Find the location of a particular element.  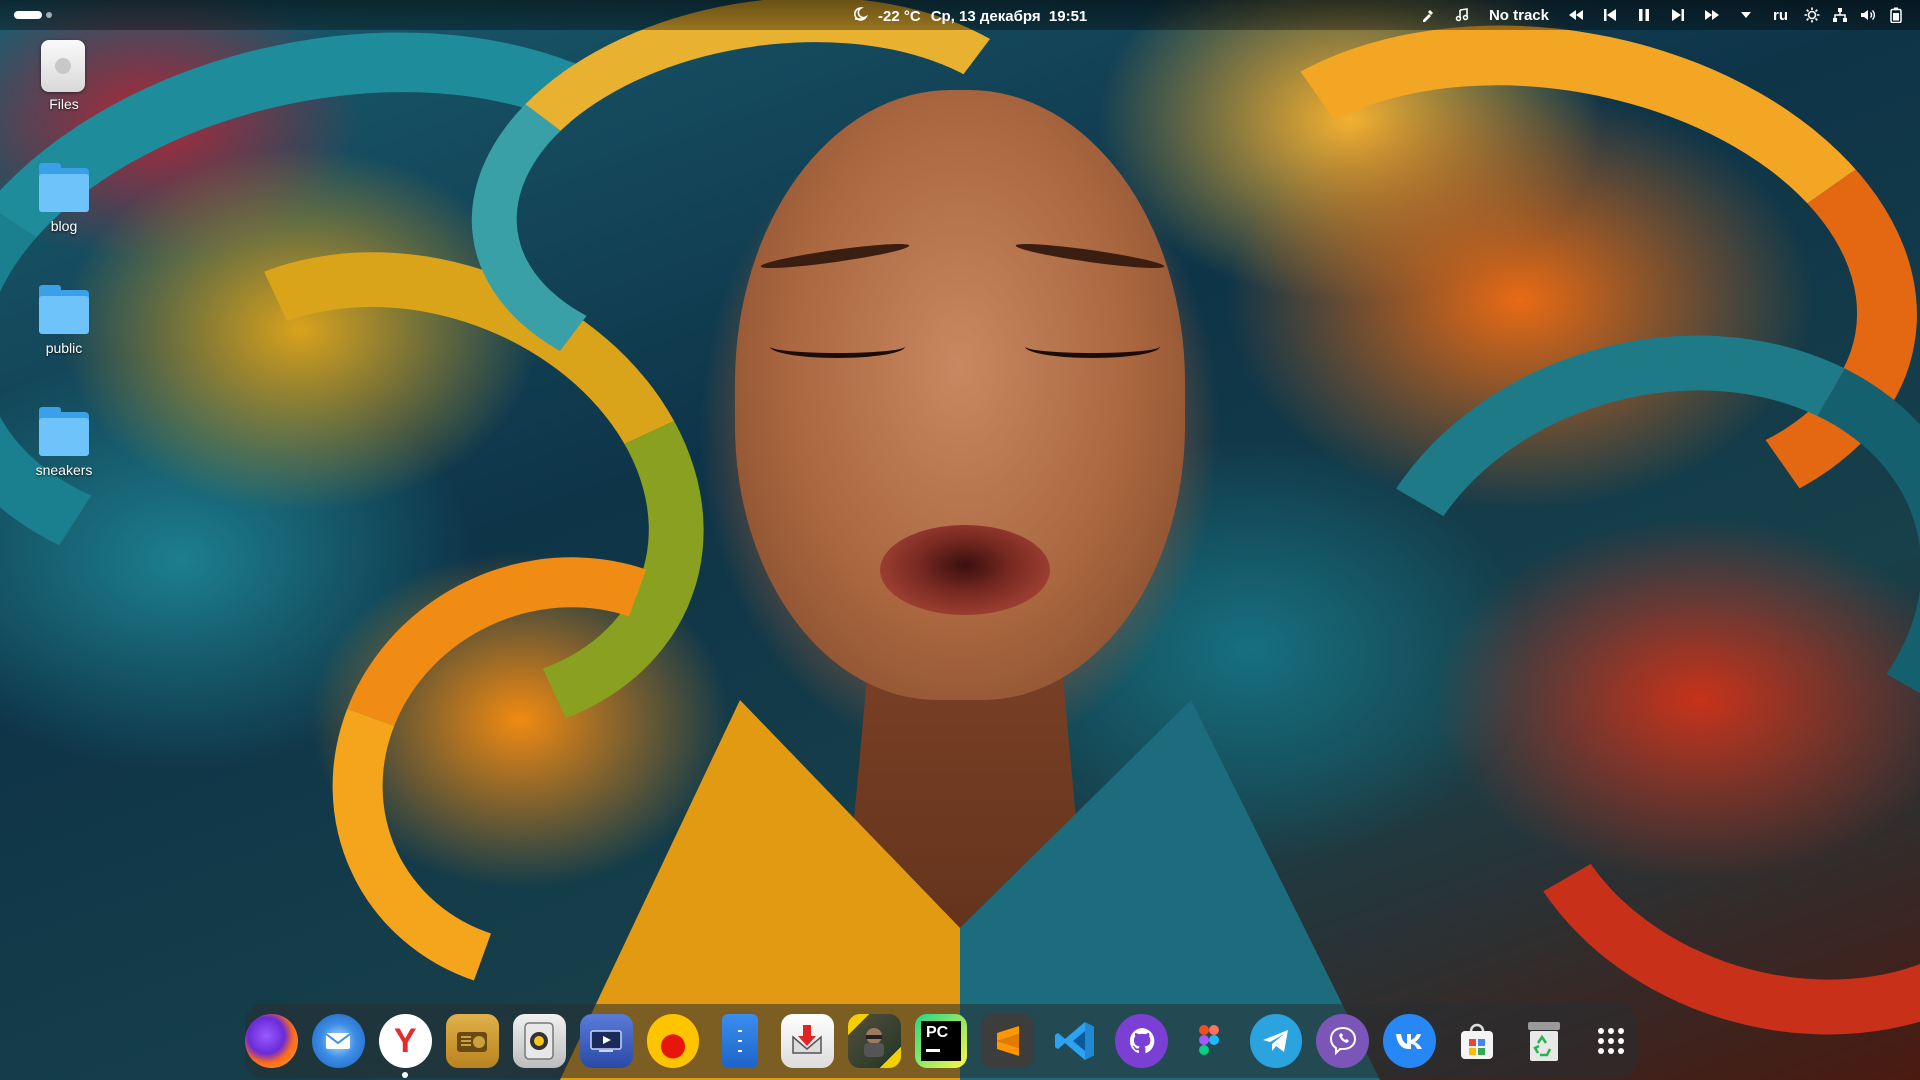

desktop-icon-public: public is located at coordinates (64, 319).